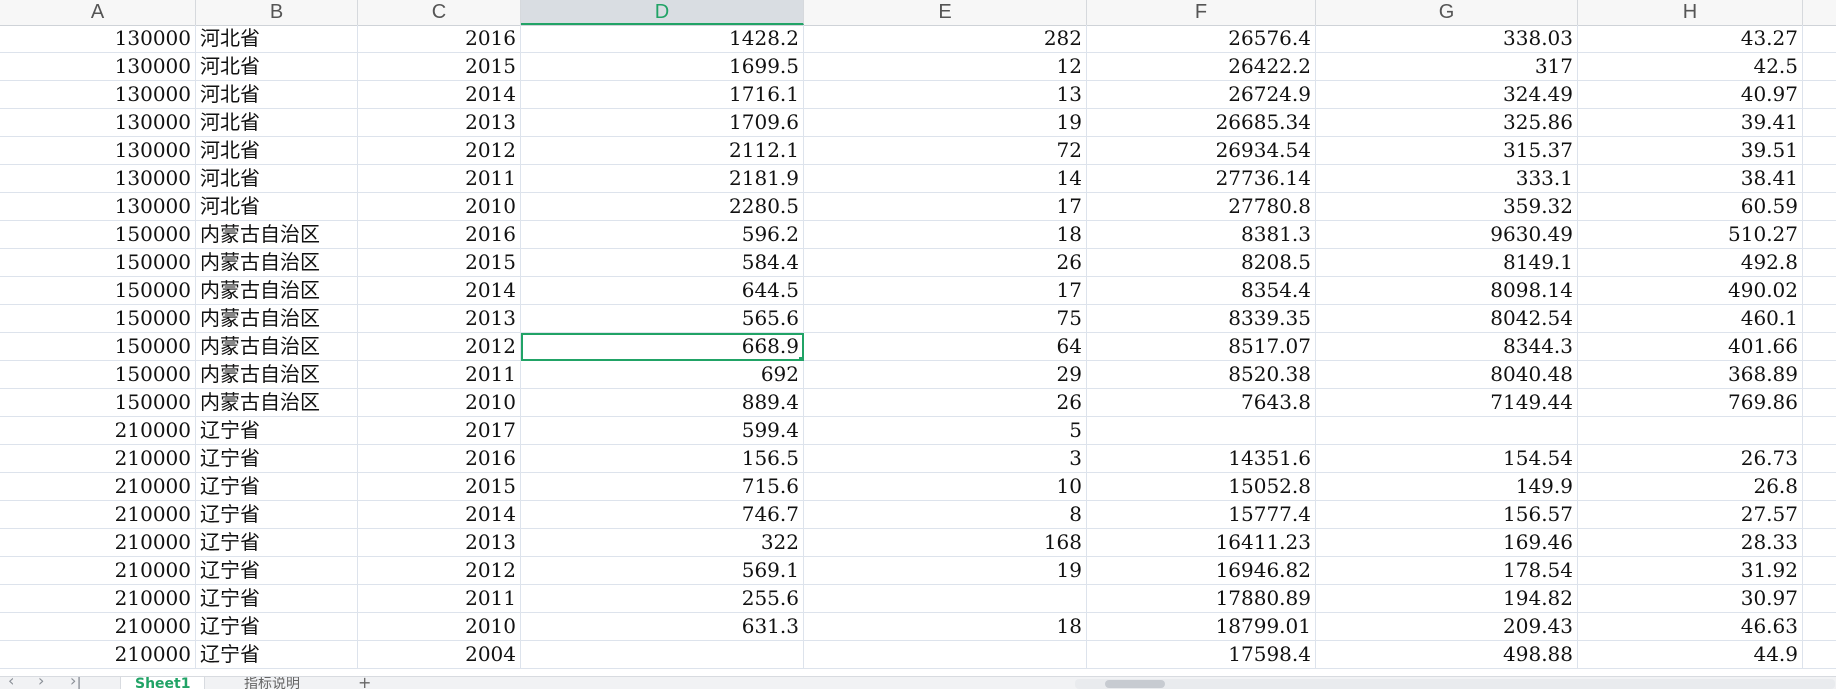 The height and width of the screenshot is (689, 1836). Describe the element at coordinates (1690, 179) in the screenshot. I see `cell-h: 38.41` at that location.